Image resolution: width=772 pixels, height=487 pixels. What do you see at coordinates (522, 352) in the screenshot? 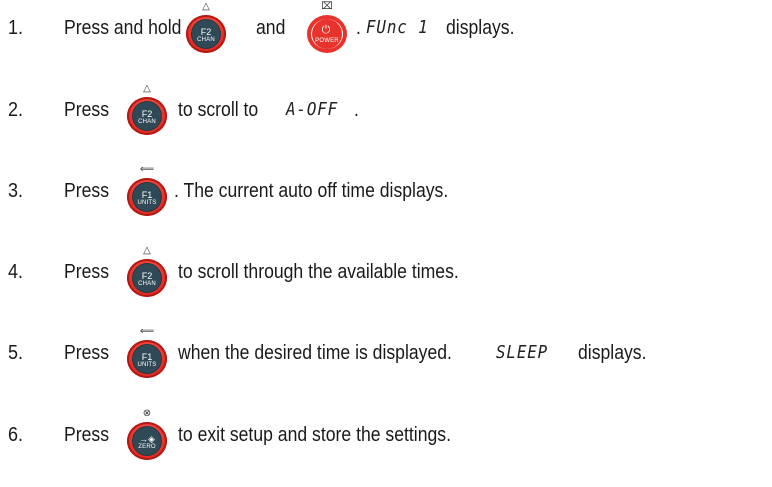
I see `display-code: SLEEP` at bounding box center [522, 352].